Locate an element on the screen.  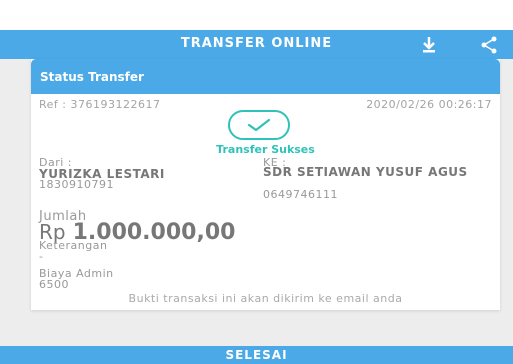
admin-fee-value: 6500 is located at coordinates (54, 284).